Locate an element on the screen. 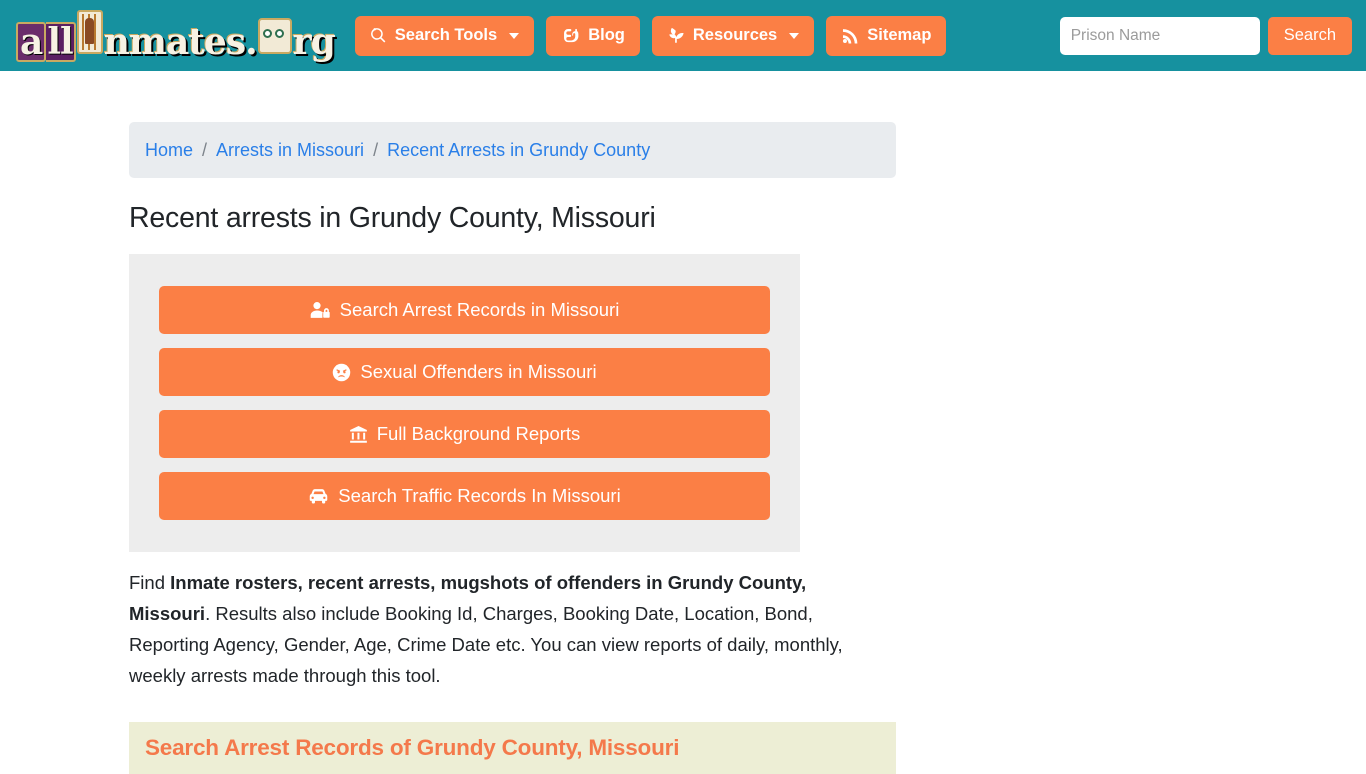  nav-sitemap-button: Sitemap is located at coordinates (886, 35).